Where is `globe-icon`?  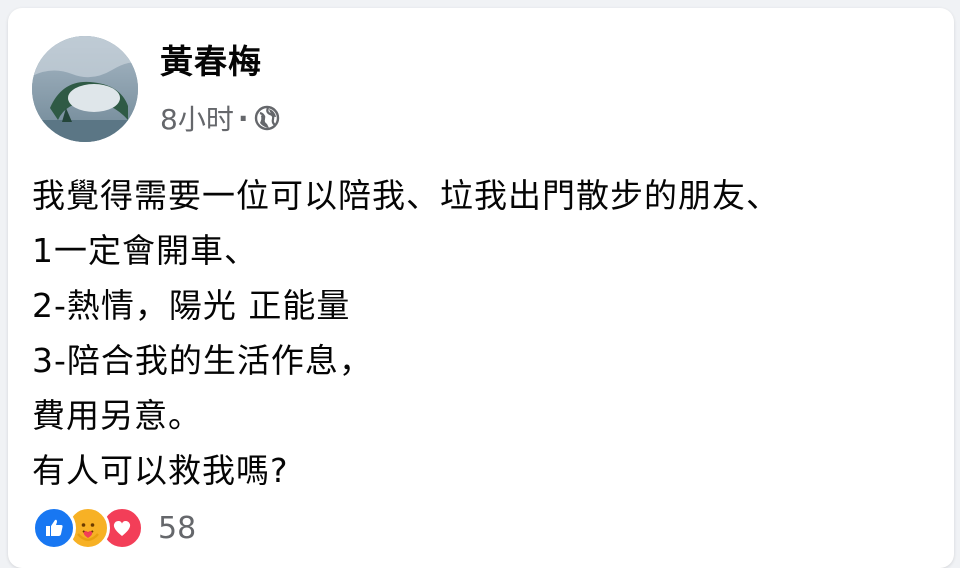
globe-icon is located at coordinates (267, 118).